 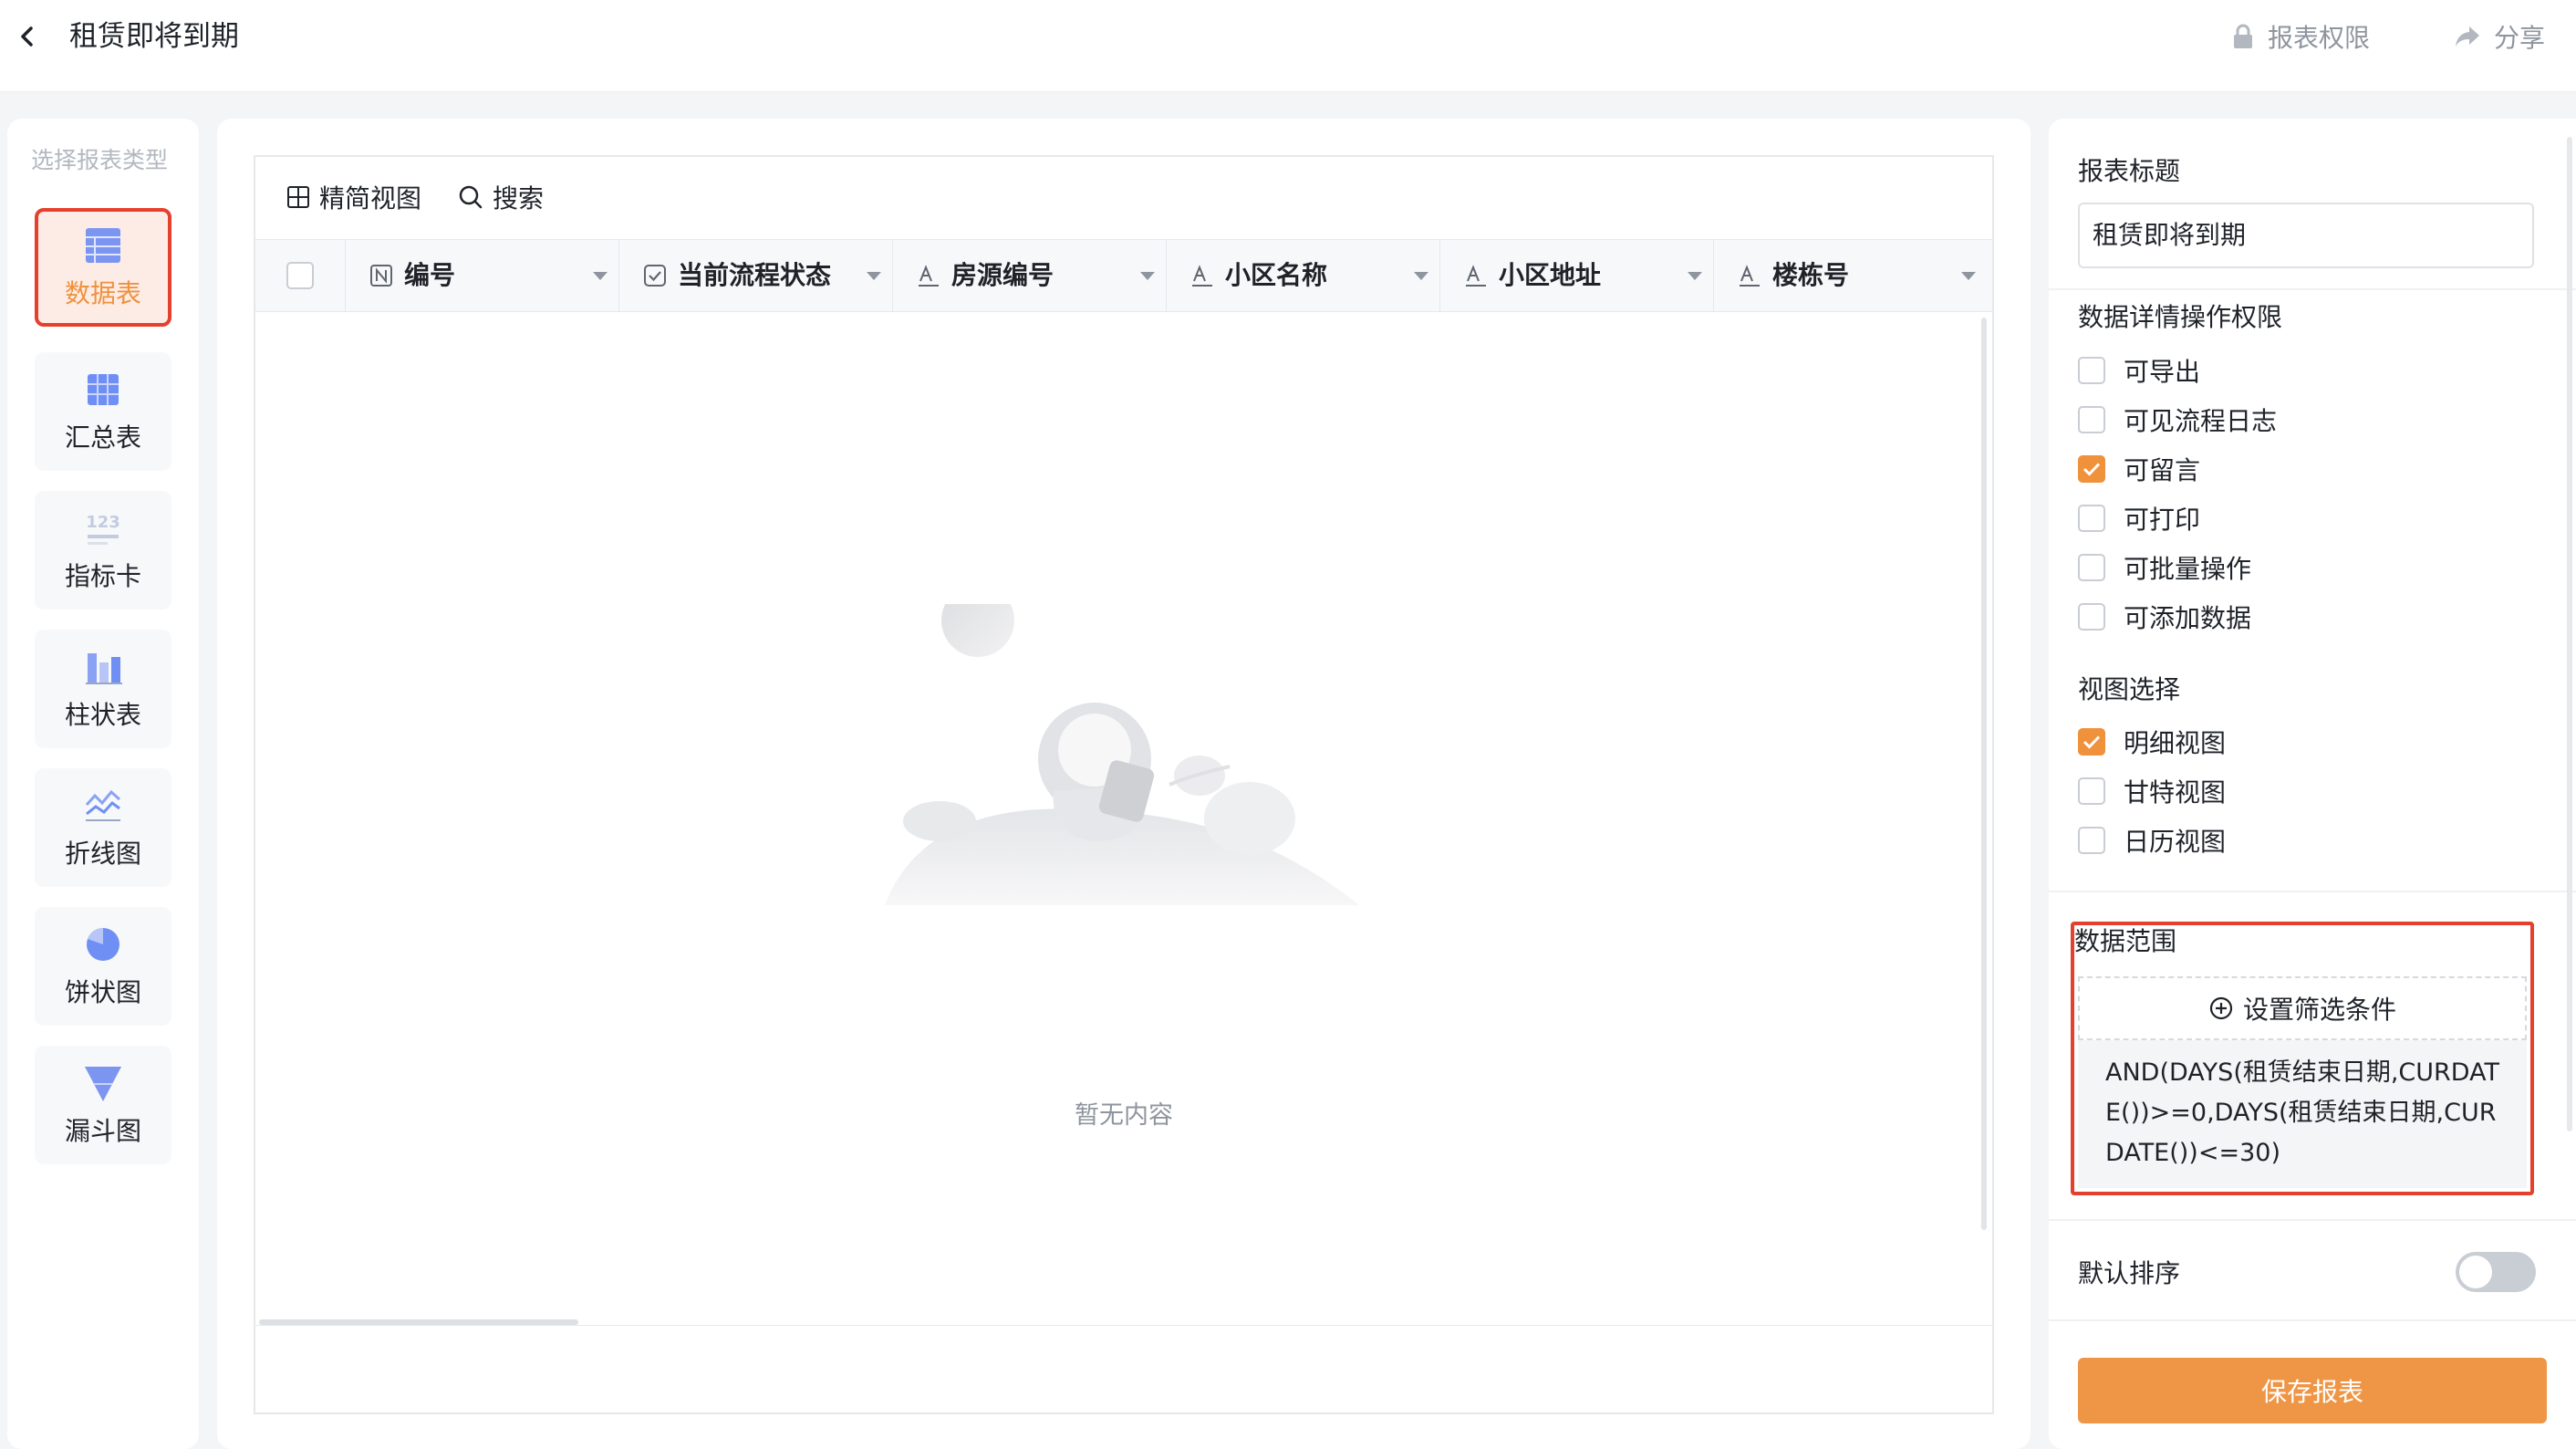 What do you see at coordinates (103, 689) in the screenshot?
I see `report-type-bar-chart: 柱状表` at bounding box center [103, 689].